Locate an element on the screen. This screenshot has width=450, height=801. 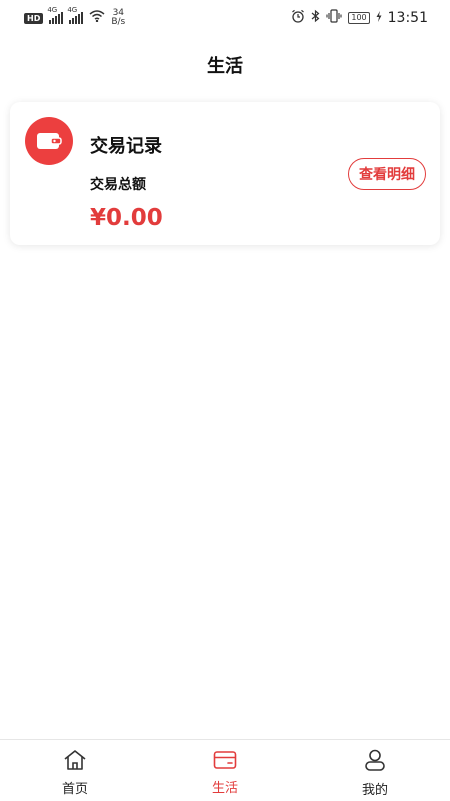
bottom-tab-bar: 首页 生活 我的 is located at coordinates (225, 770).